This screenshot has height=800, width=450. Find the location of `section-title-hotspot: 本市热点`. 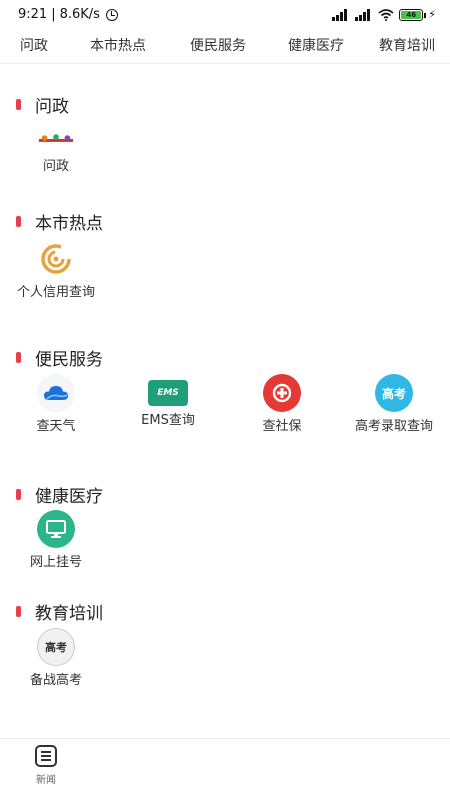

section-title-hotspot: 本市热点 is located at coordinates (59, 221).